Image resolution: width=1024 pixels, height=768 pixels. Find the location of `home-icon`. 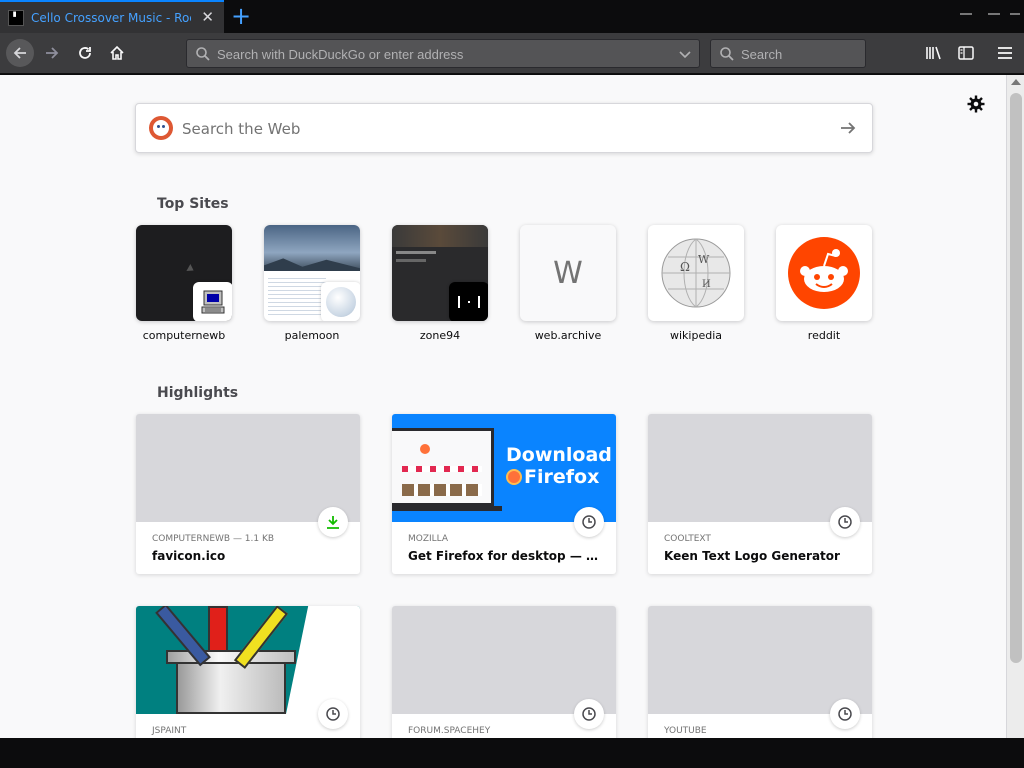

home-icon is located at coordinates (117, 52).